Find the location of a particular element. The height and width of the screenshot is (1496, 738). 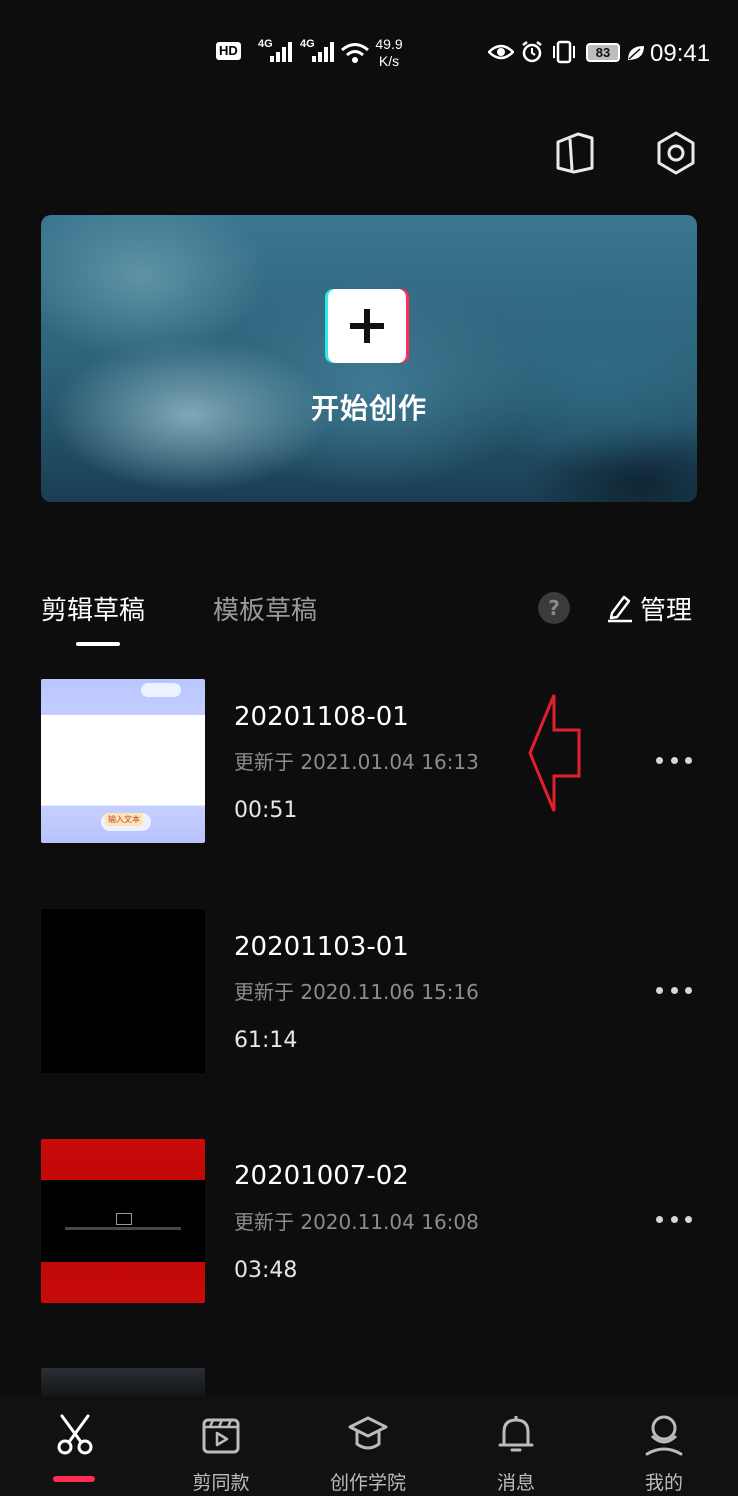

vibrate-icon is located at coordinates (564, 52).